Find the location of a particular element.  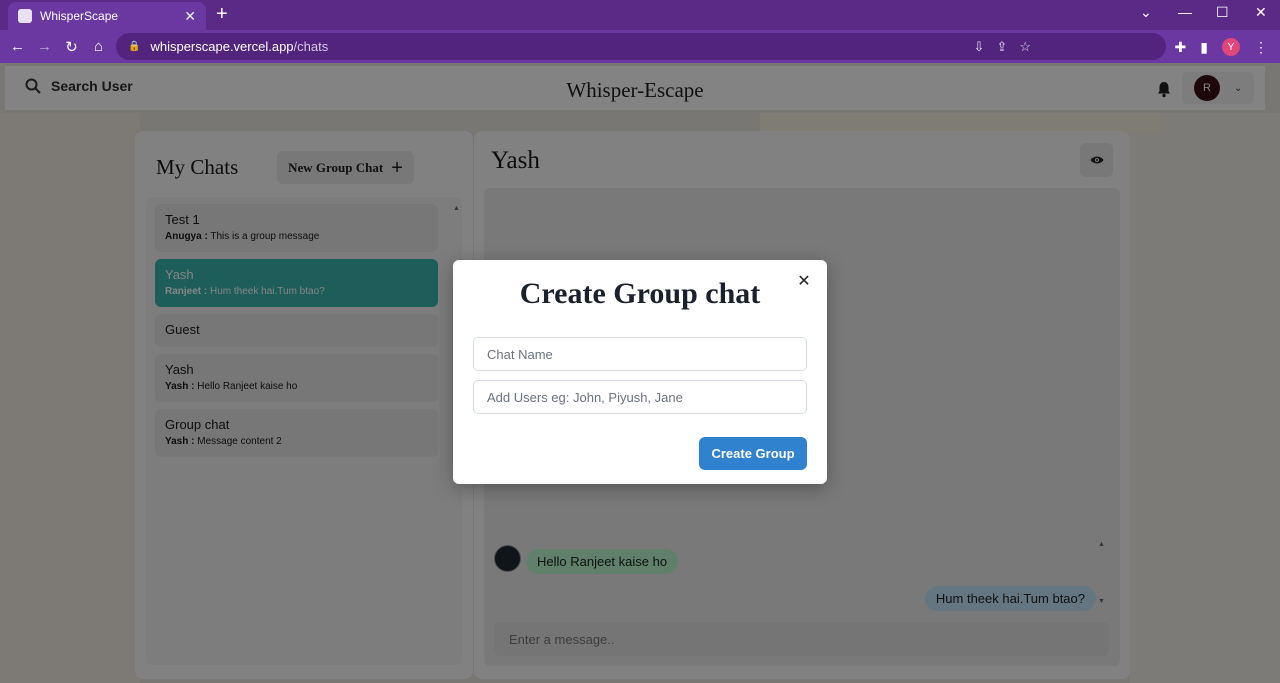

side-panel-icon: ▮ is located at coordinates (1204, 47).